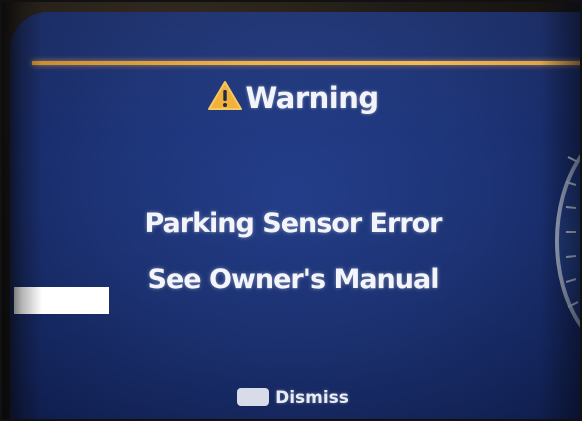 Image resolution: width=582 pixels, height=421 pixels. What do you see at coordinates (312, 398) in the screenshot?
I see `dismiss-label: Dismiss` at bounding box center [312, 398].